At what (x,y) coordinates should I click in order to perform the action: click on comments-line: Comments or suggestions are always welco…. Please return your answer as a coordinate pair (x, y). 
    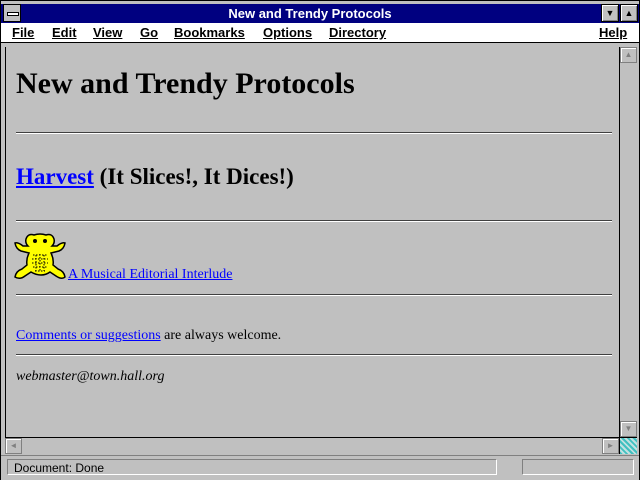
    Looking at the image, I should click on (148, 336).